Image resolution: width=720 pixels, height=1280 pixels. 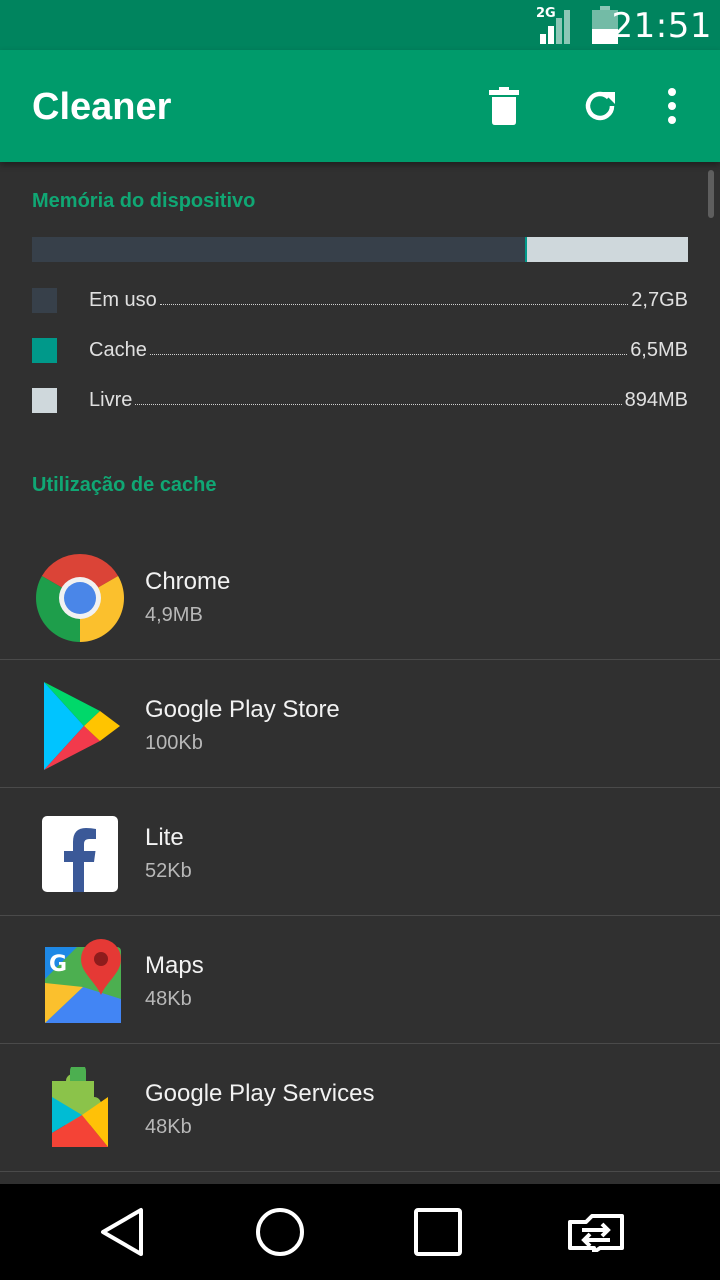 I want to click on list-item-lite: Lite 52Kb, so click(x=360, y=852).